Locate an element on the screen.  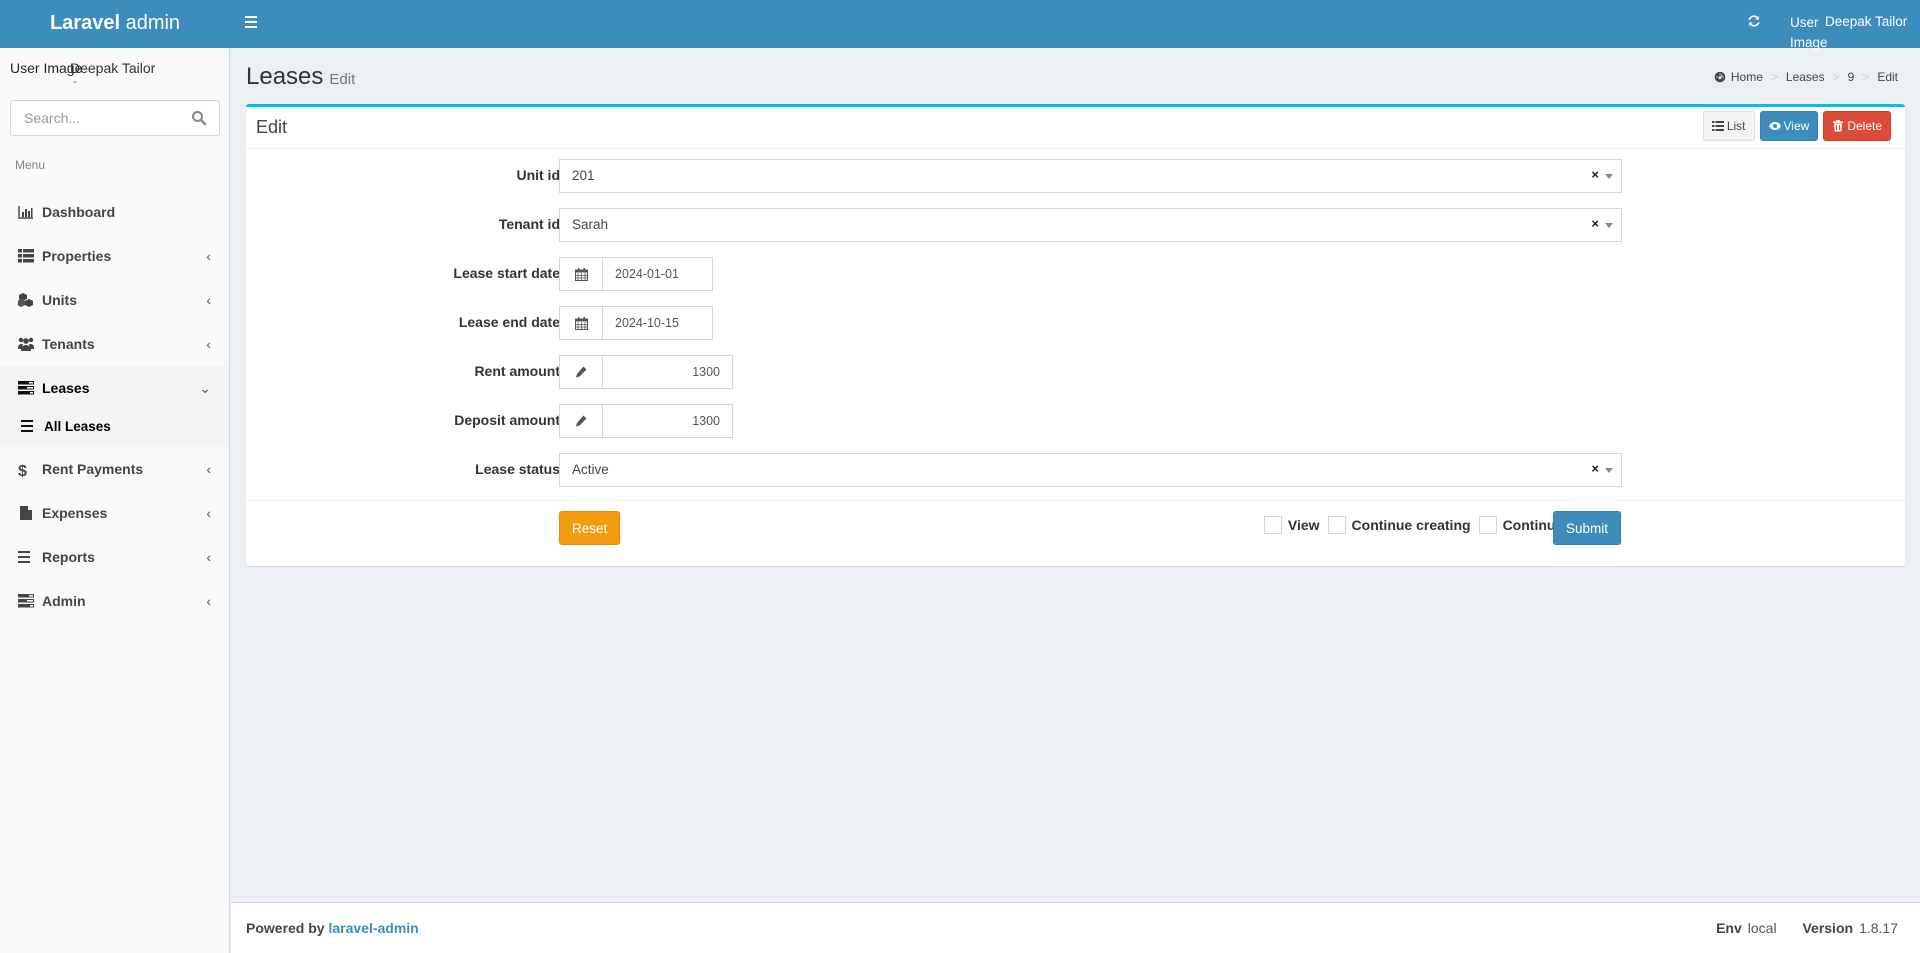
lease-start-date-input is located at coordinates (658, 274).